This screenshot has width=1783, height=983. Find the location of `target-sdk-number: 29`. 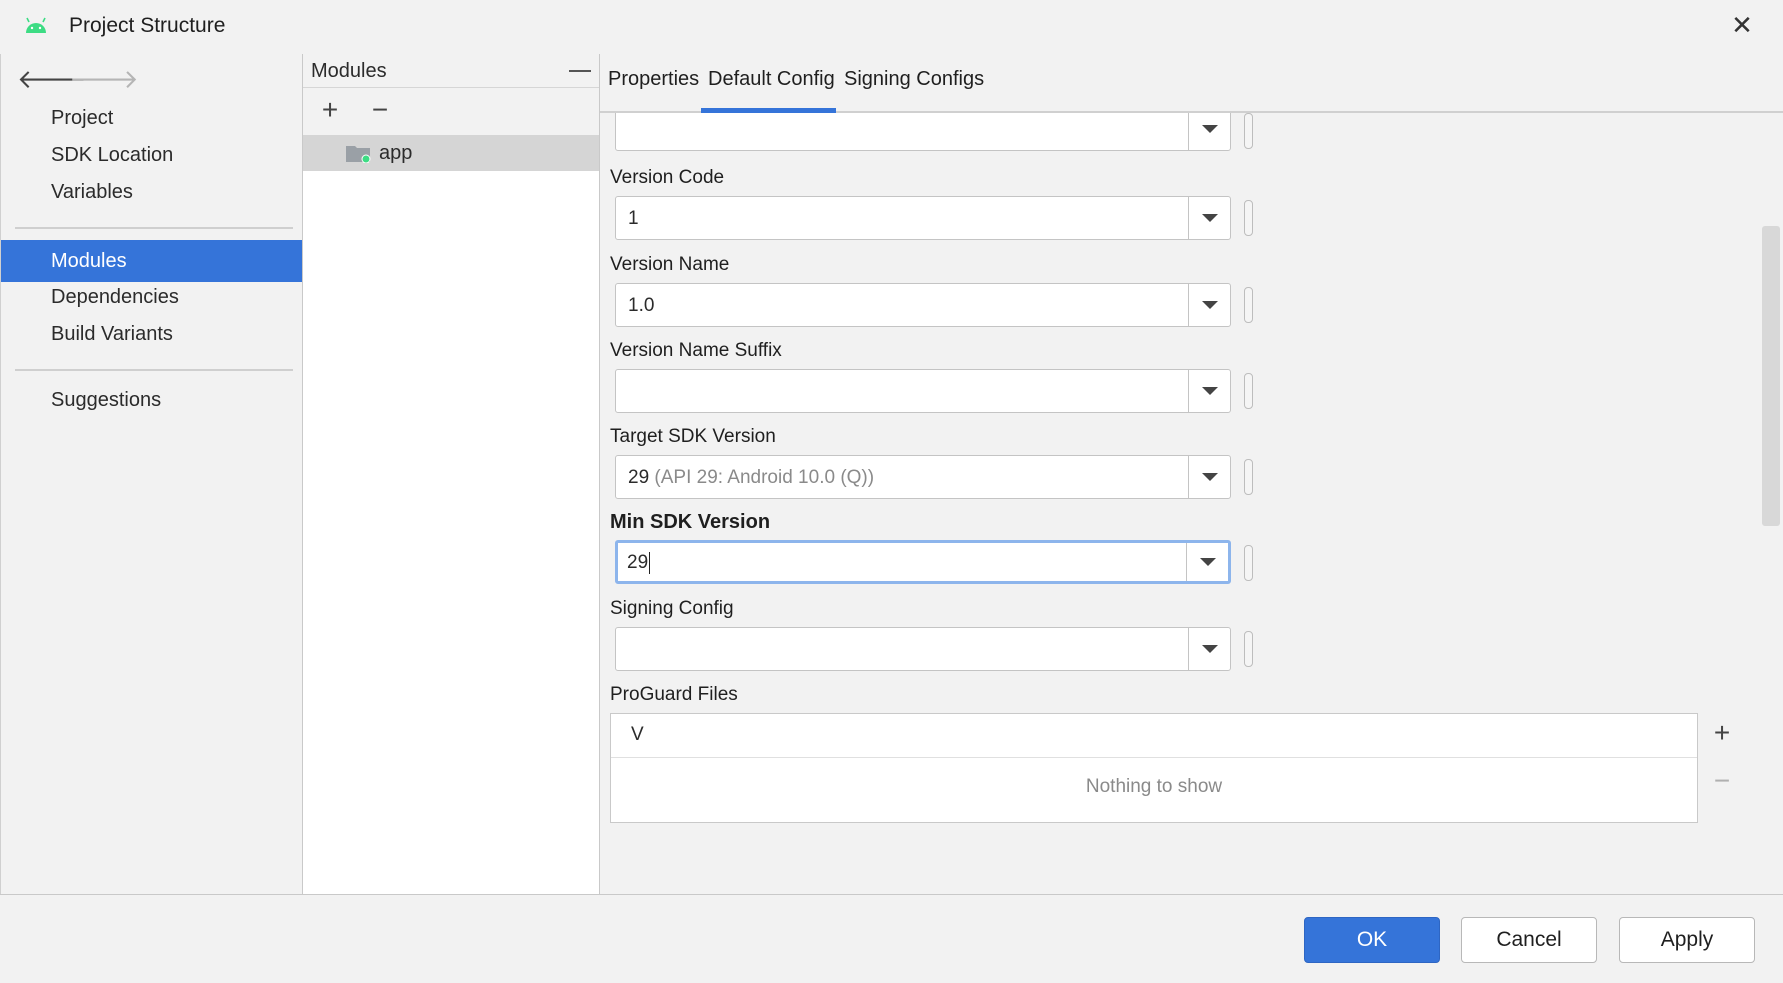

target-sdk-number: 29 is located at coordinates (639, 477).